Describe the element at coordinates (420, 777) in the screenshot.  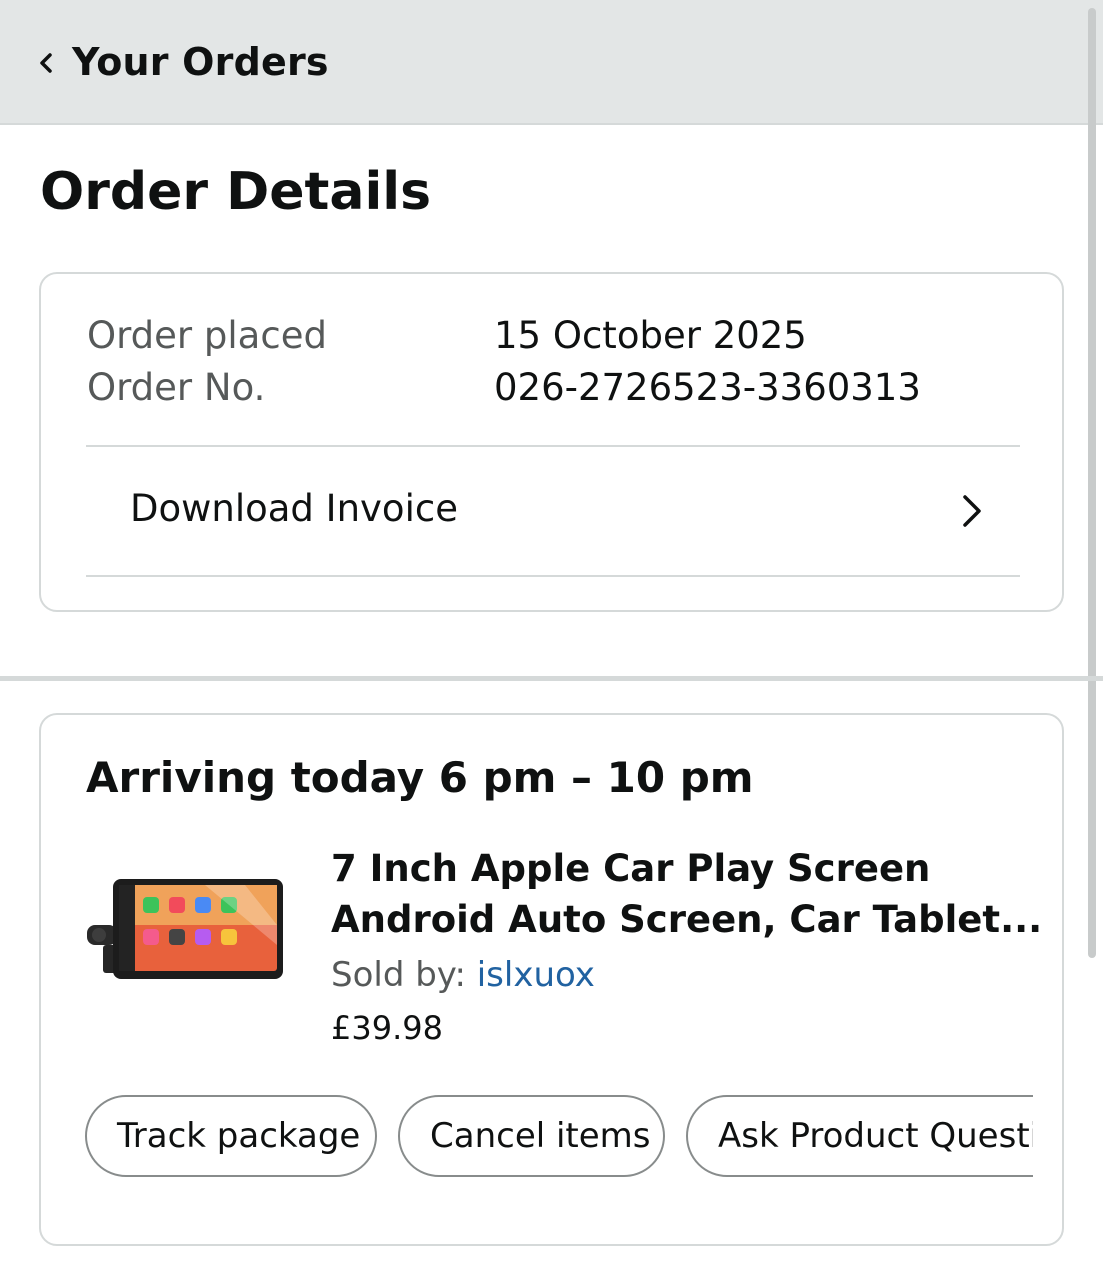
I see `arrival-status: Arriving today 6 pm – 10 pm` at that location.